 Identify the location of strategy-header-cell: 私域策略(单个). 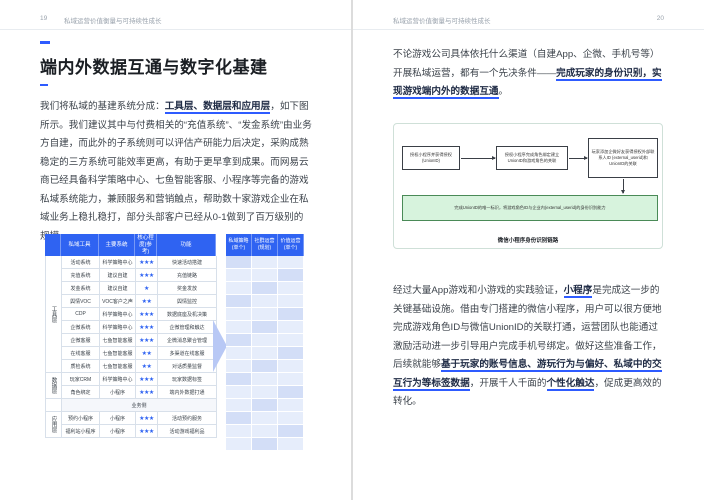
(239, 245).